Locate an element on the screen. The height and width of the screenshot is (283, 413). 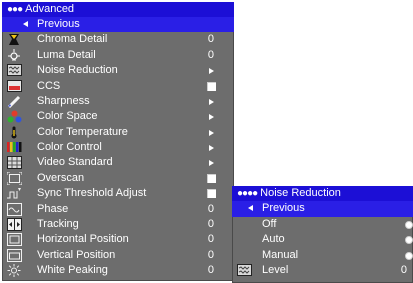
overscan-icon is located at coordinates (14, 178).